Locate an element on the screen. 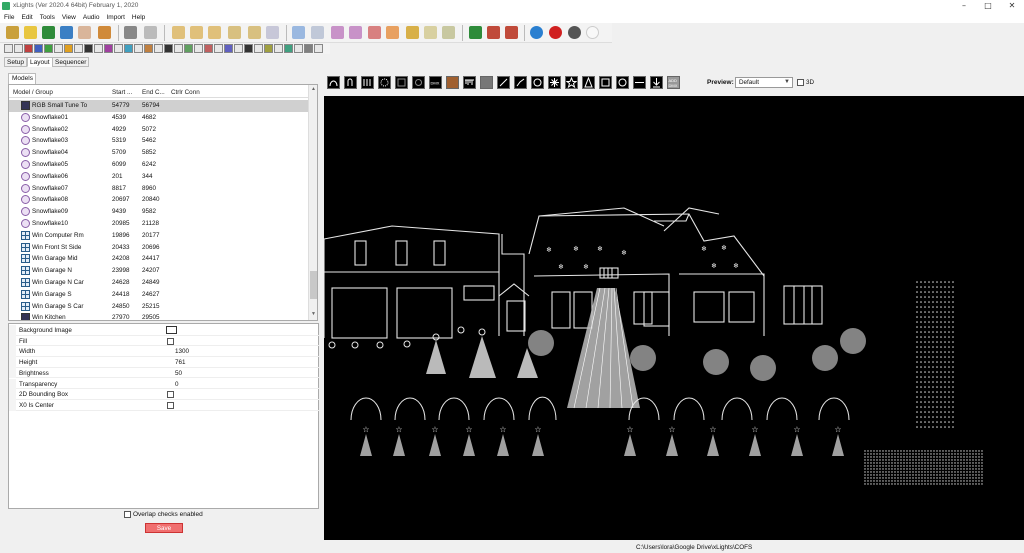 This screenshot has height=553, width=1024. icicles-tool-icon is located at coordinates (469, 82).